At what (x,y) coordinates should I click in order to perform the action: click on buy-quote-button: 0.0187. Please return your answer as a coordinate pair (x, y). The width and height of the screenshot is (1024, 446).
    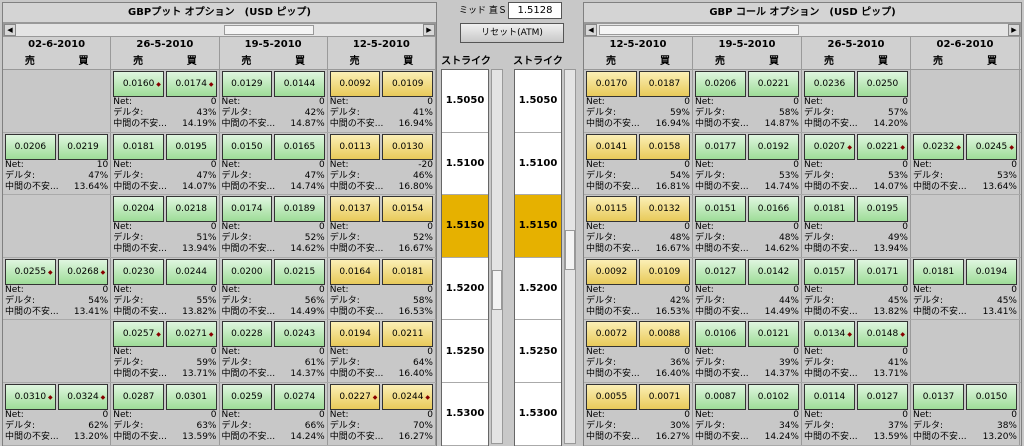
    Looking at the image, I should click on (664, 84).